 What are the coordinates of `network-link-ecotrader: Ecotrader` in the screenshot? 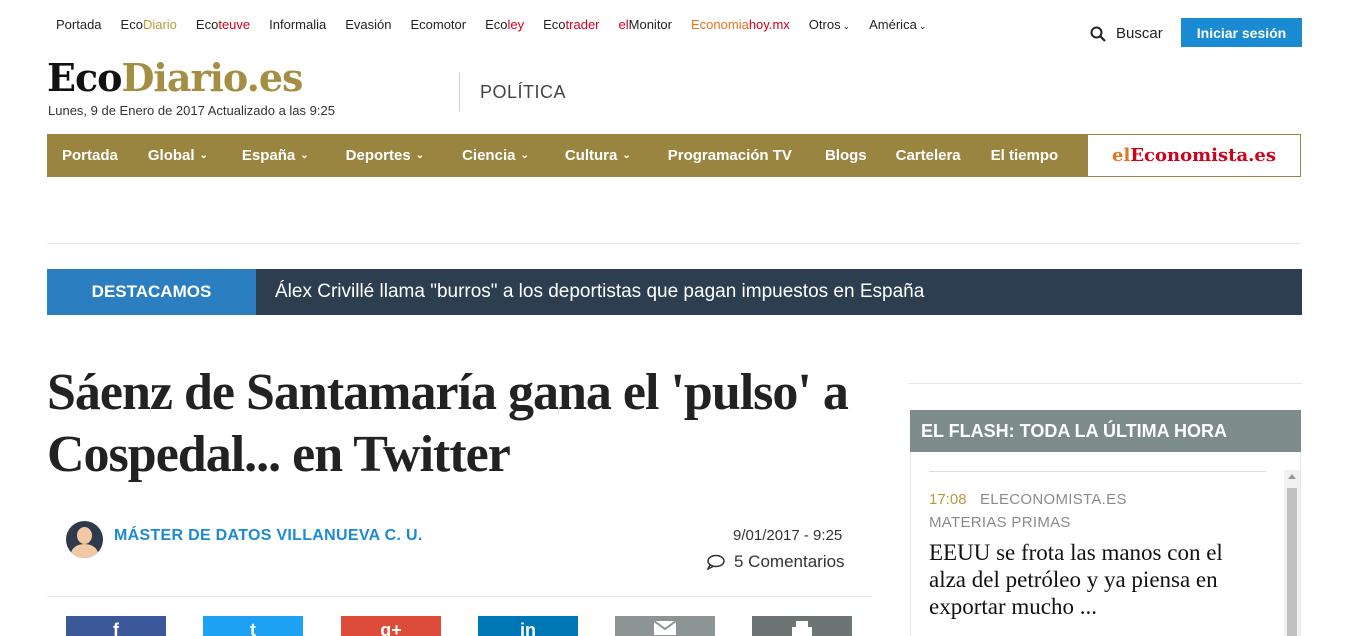 It's located at (571, 24).